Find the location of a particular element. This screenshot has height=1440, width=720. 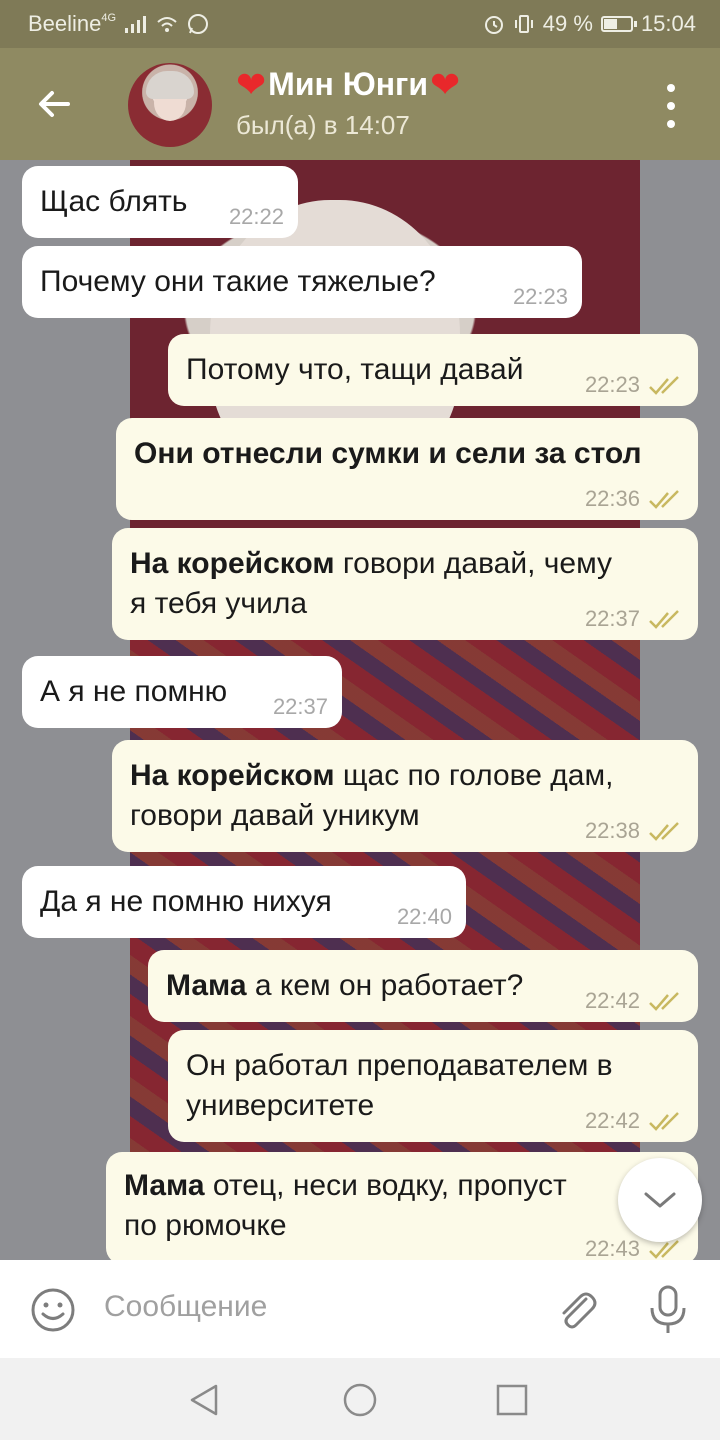

message-bubble: Да я не помню нихуя 22:40 is located at coordinates (244, 902).